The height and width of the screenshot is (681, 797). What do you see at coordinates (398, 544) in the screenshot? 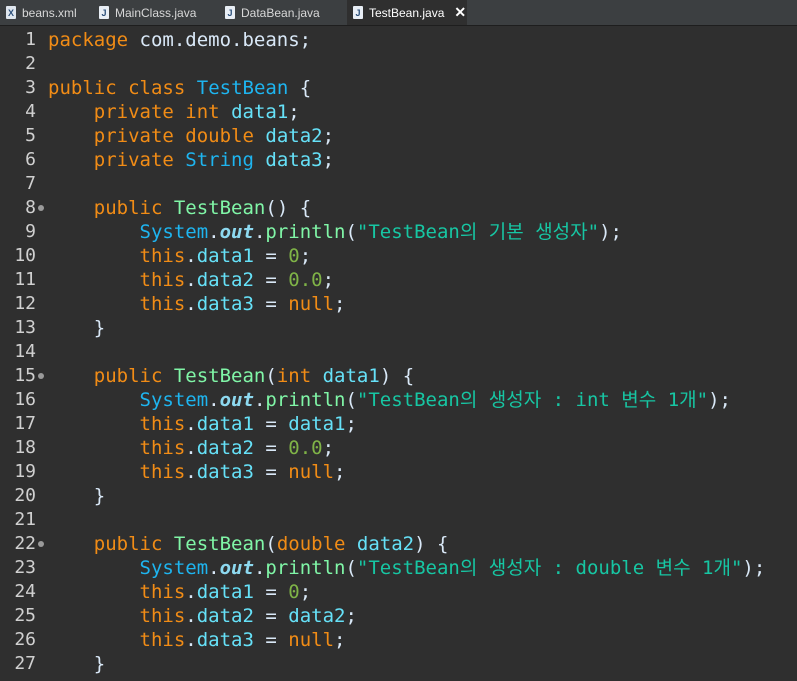
I see `code-line: 22 public TestBean(double data2) {` at bounding box center [398, 544].